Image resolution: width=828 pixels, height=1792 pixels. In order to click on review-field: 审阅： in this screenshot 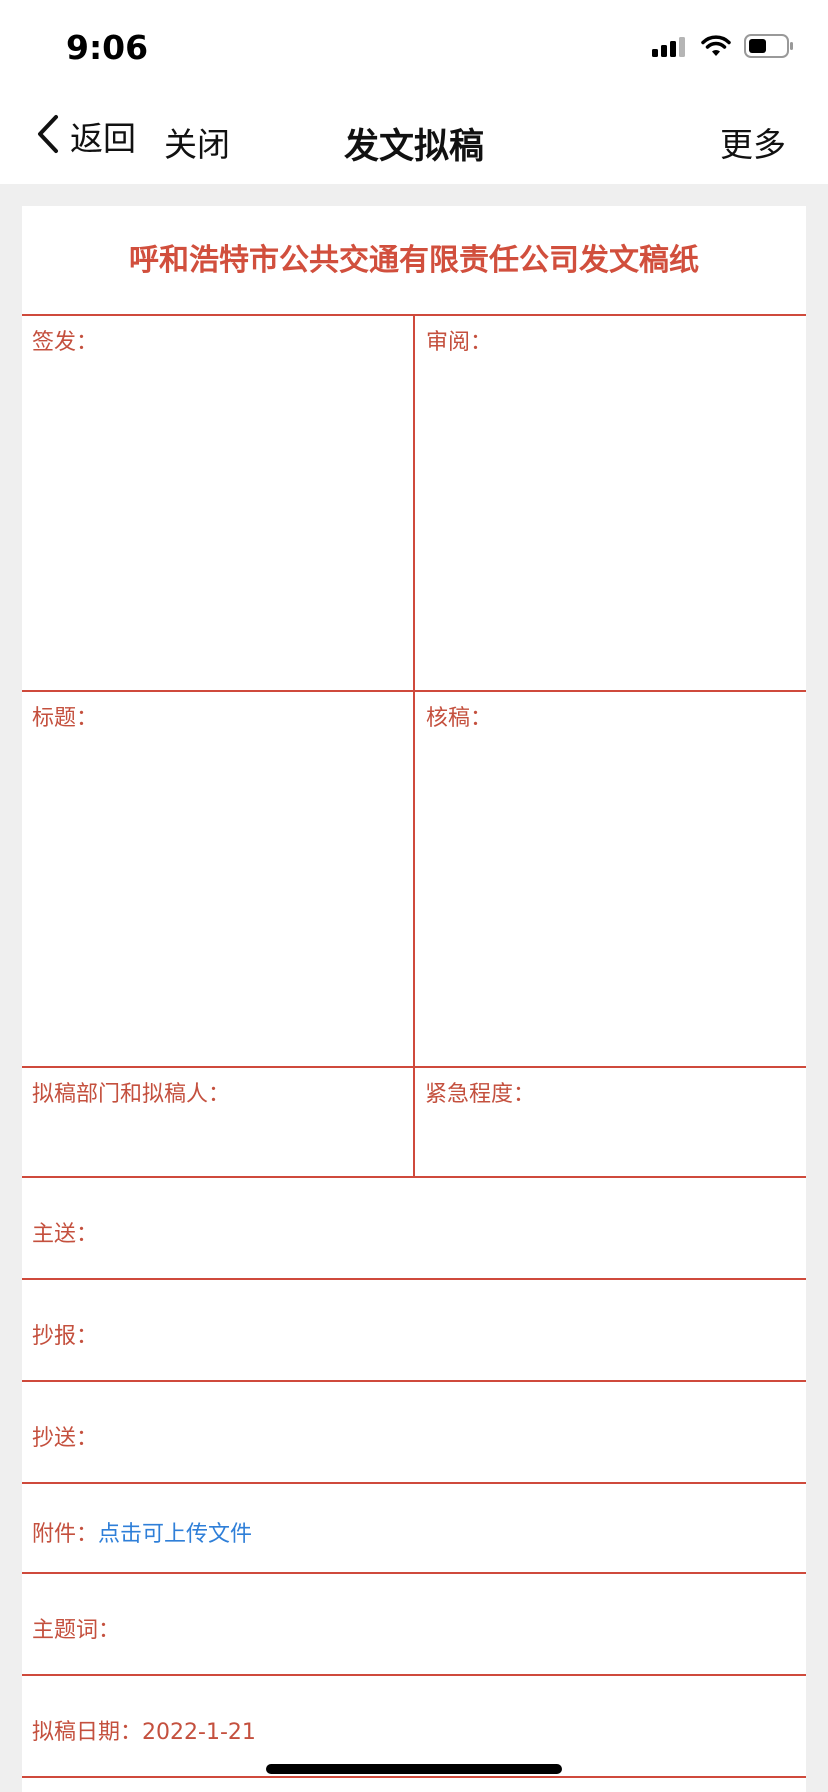, I will do `click(610, 503)`.